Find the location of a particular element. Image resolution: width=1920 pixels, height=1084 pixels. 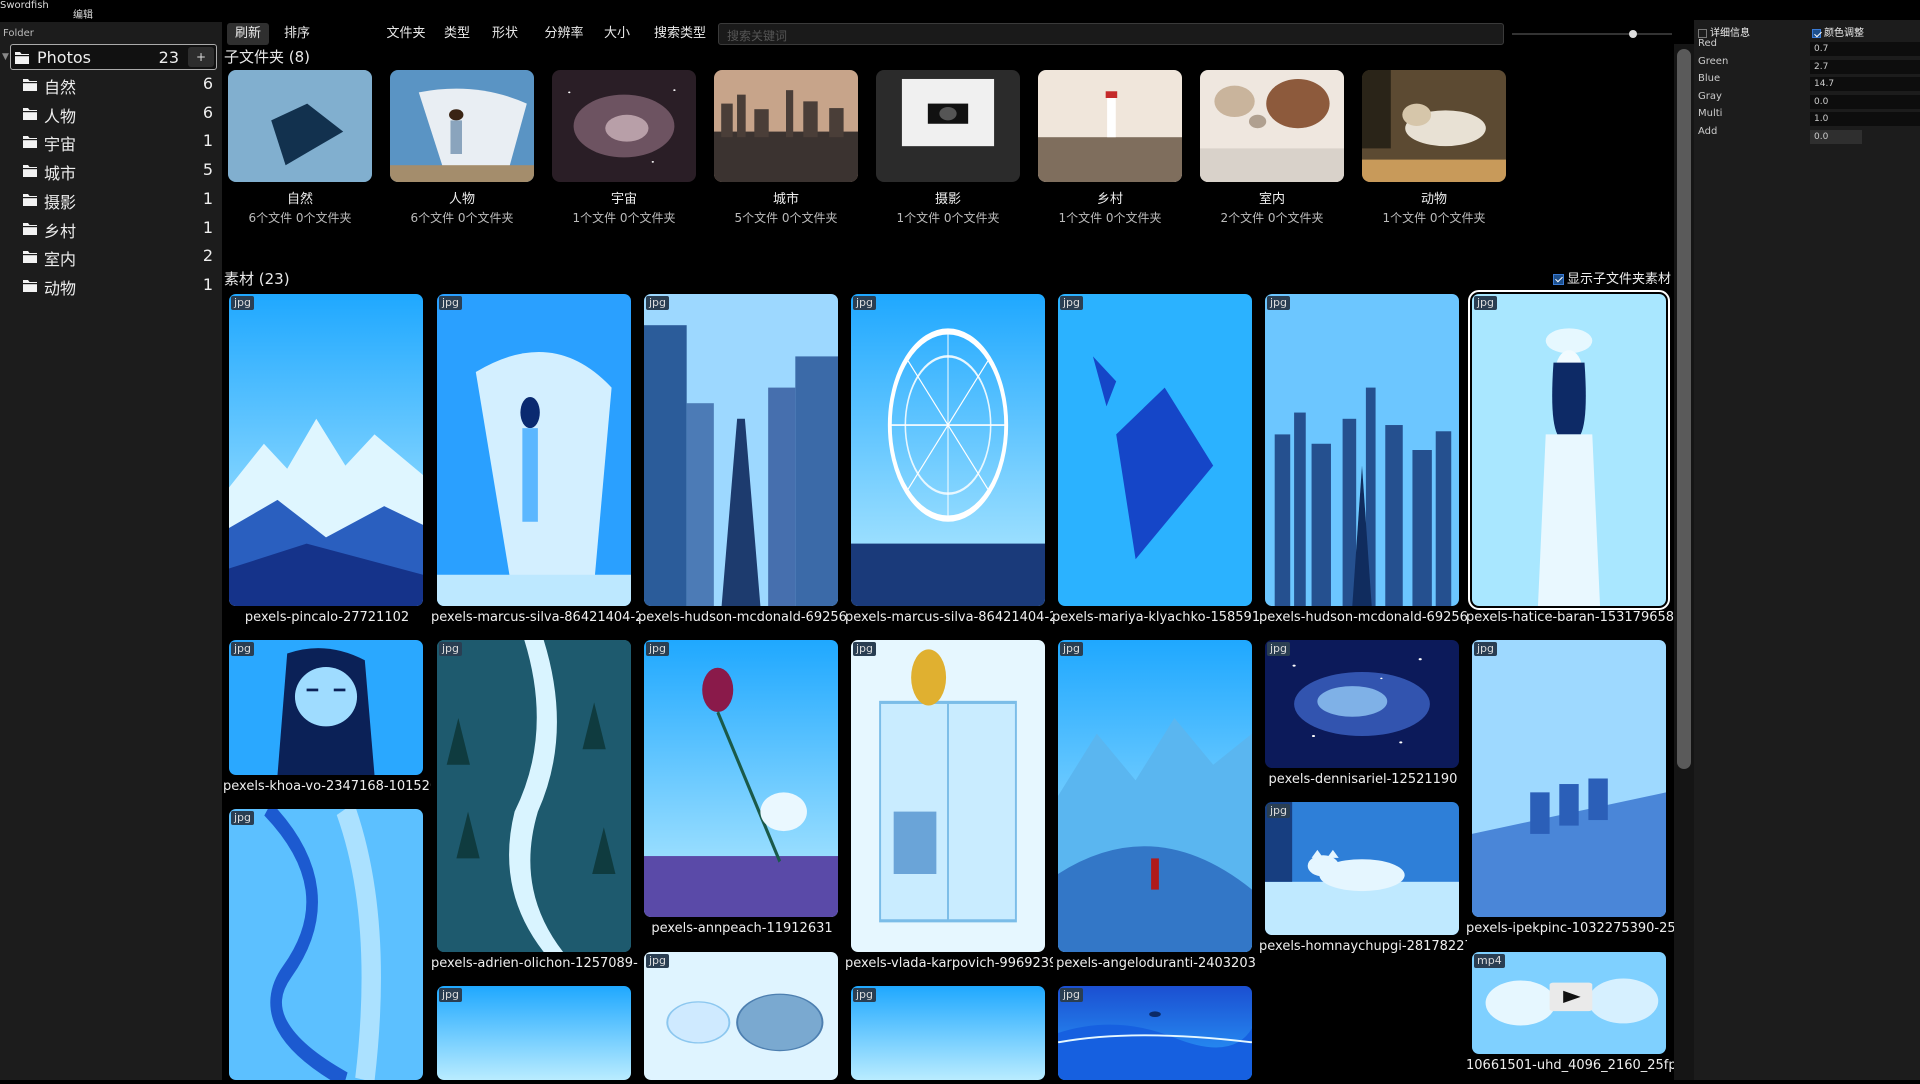

tree-item: 摄影 1 is located at coordinates (119, 200).